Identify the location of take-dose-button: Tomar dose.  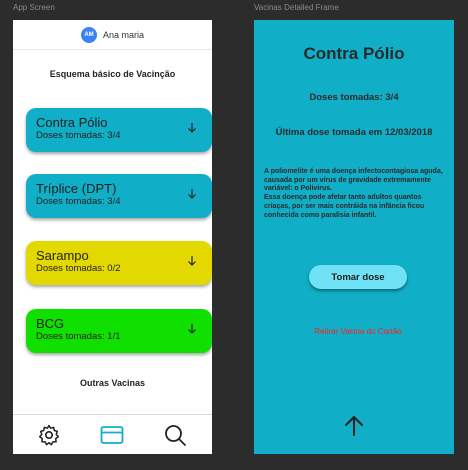
(358, 277).